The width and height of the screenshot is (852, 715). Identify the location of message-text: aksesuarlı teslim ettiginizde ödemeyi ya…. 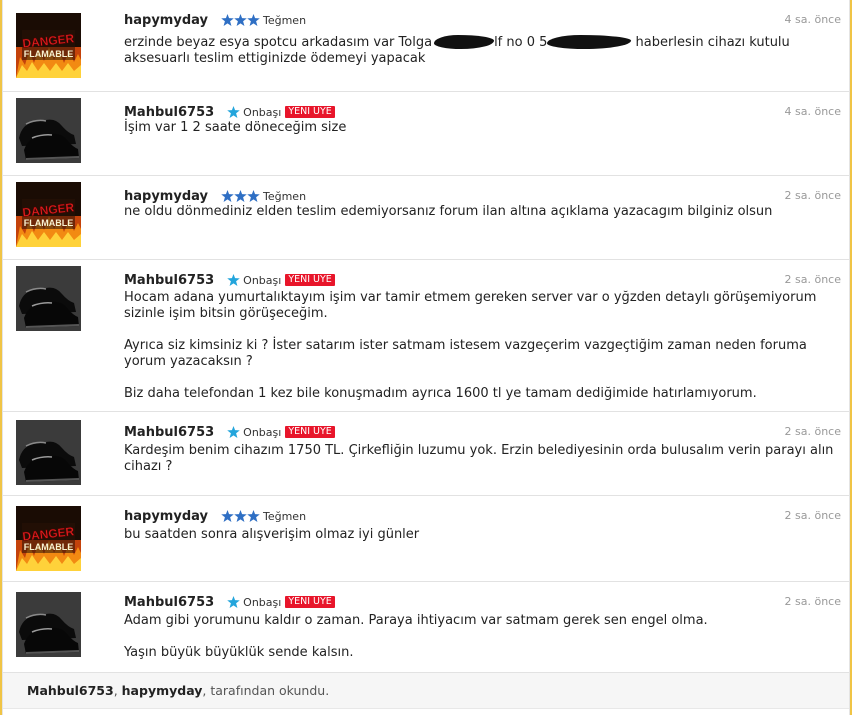
(275, 58).